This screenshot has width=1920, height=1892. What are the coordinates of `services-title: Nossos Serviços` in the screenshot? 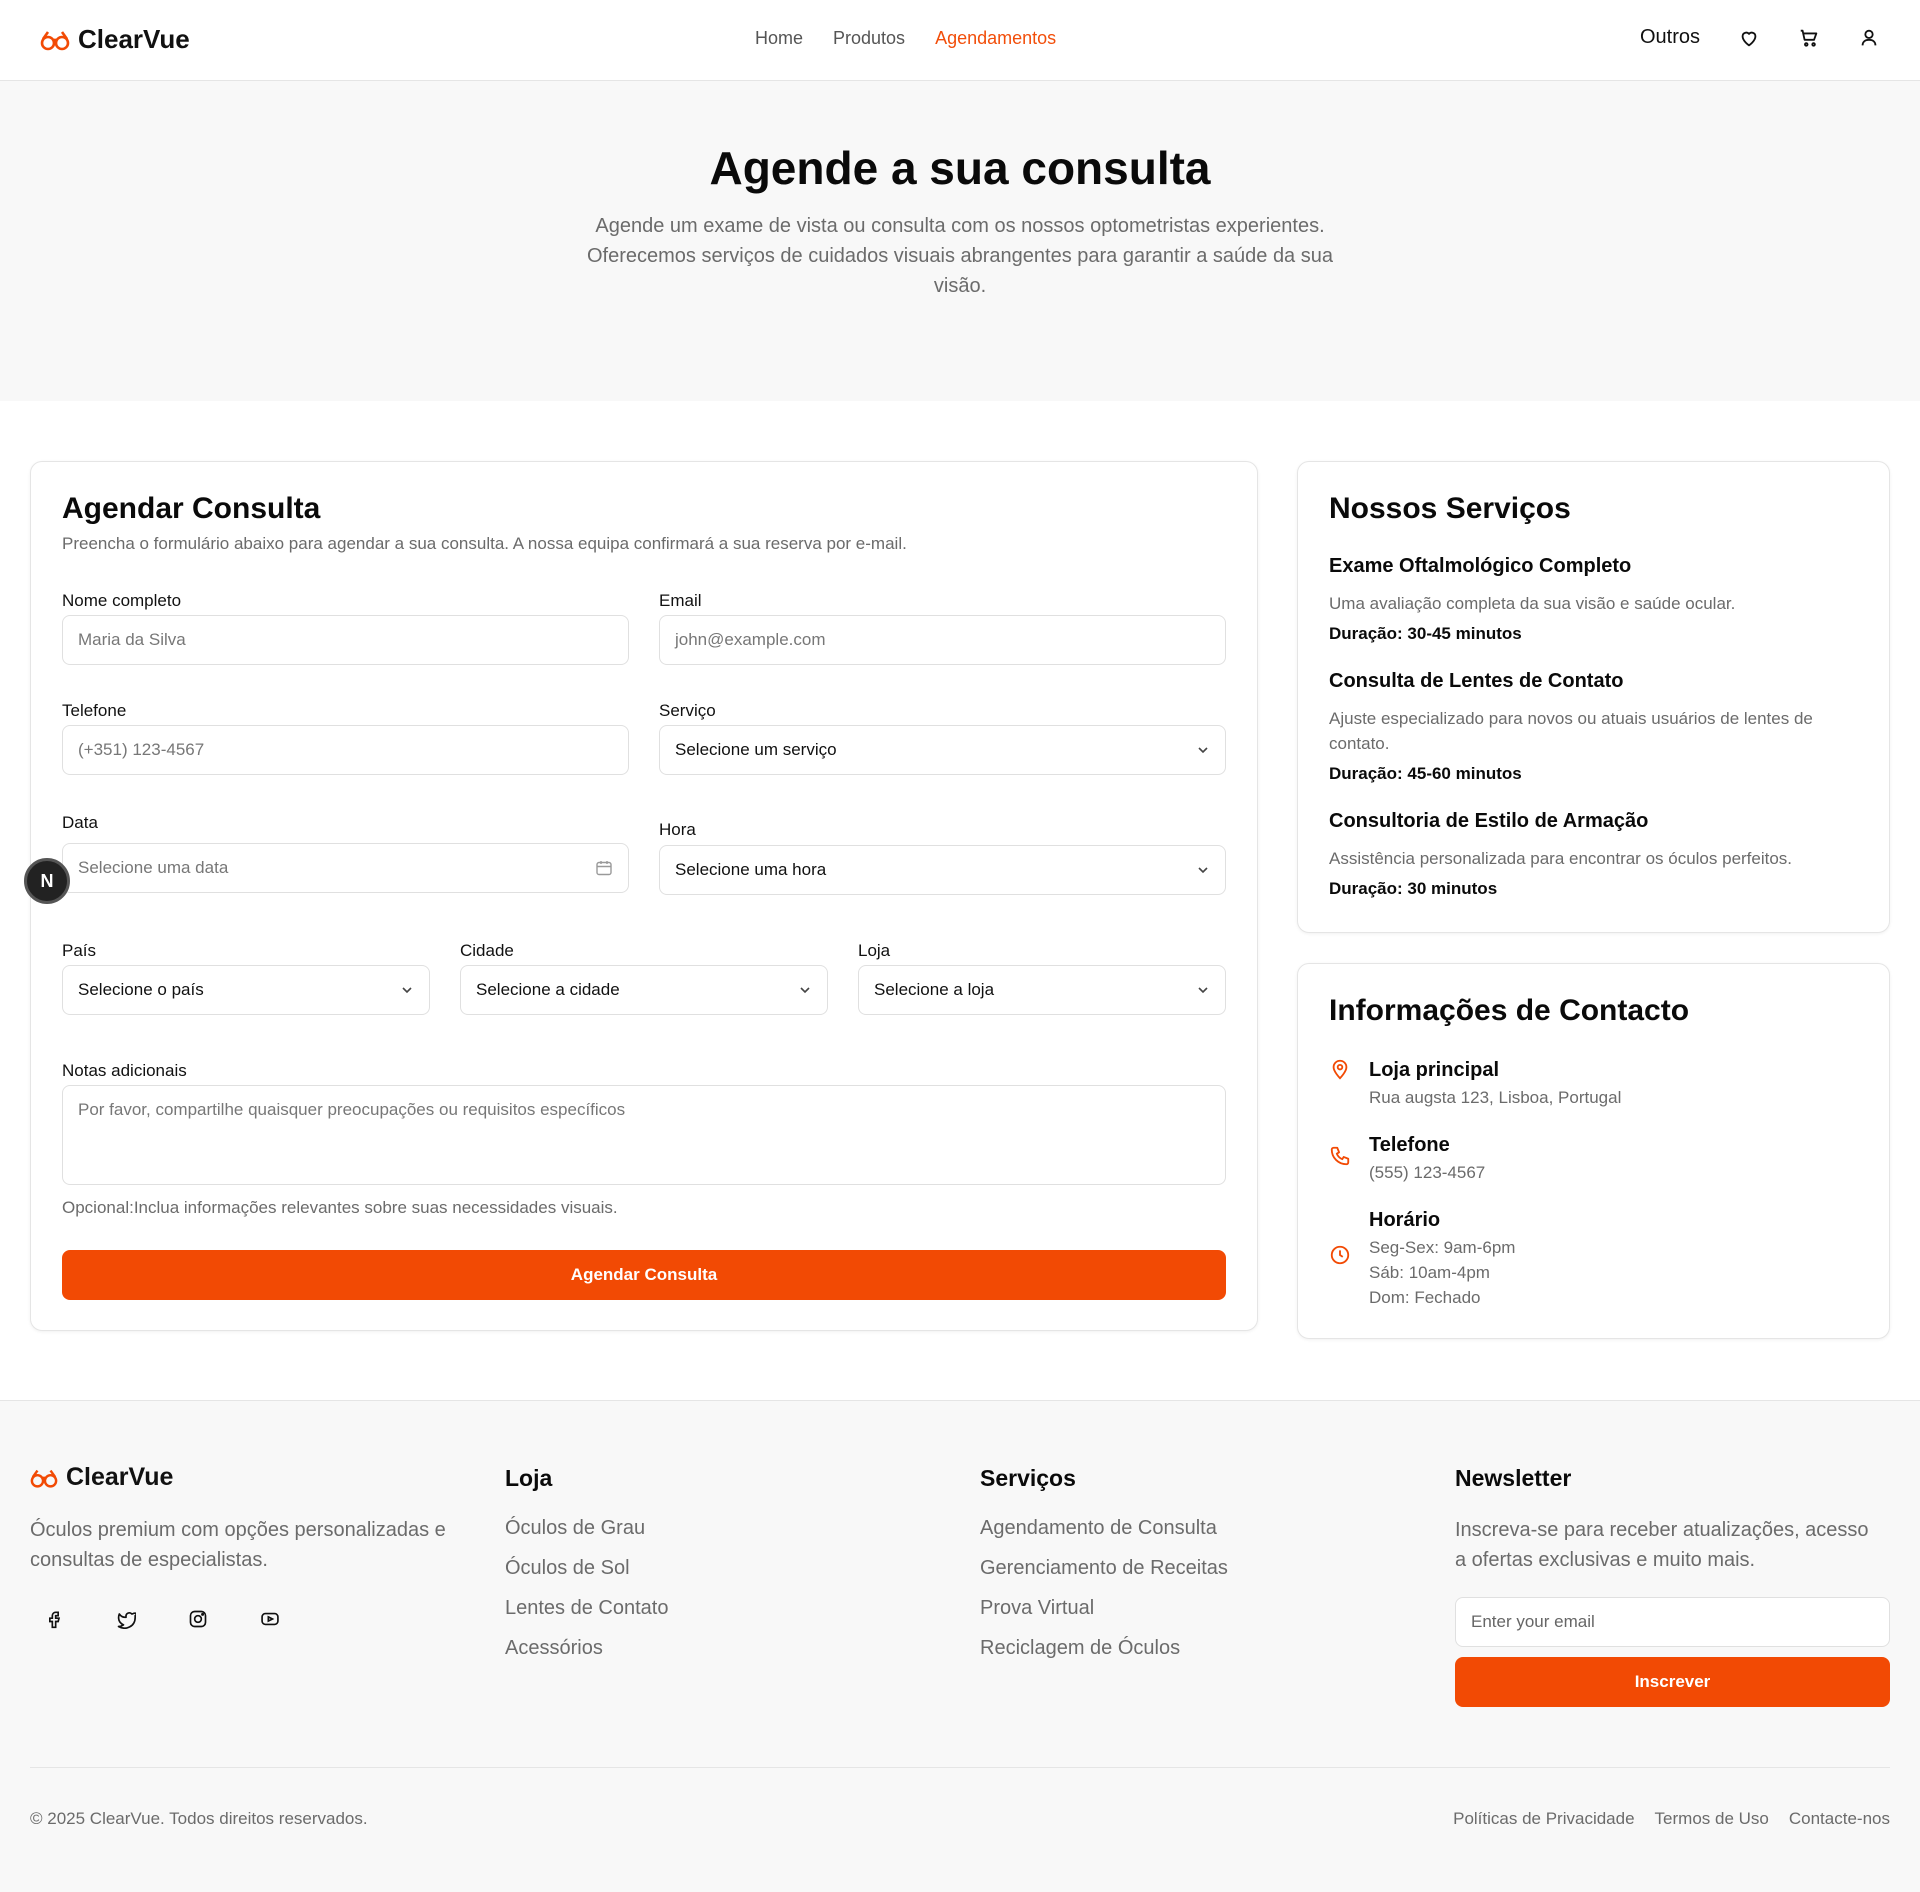 It's located at (1450, 508).